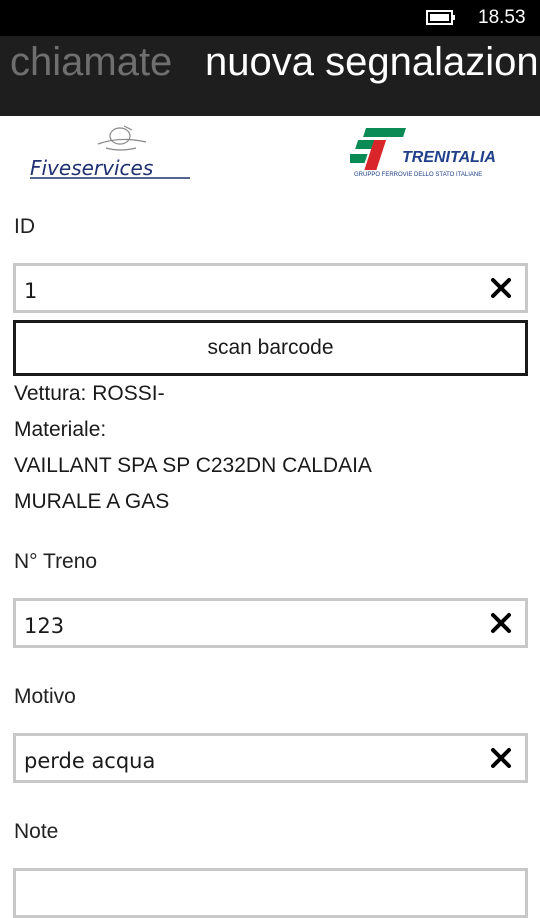  I want to click on svg-text:GRUPPO FERROVIE DELLO STATO IT: GRUPPO FERROVIE DELLO STATO ITALIANE, so click(418, 175).